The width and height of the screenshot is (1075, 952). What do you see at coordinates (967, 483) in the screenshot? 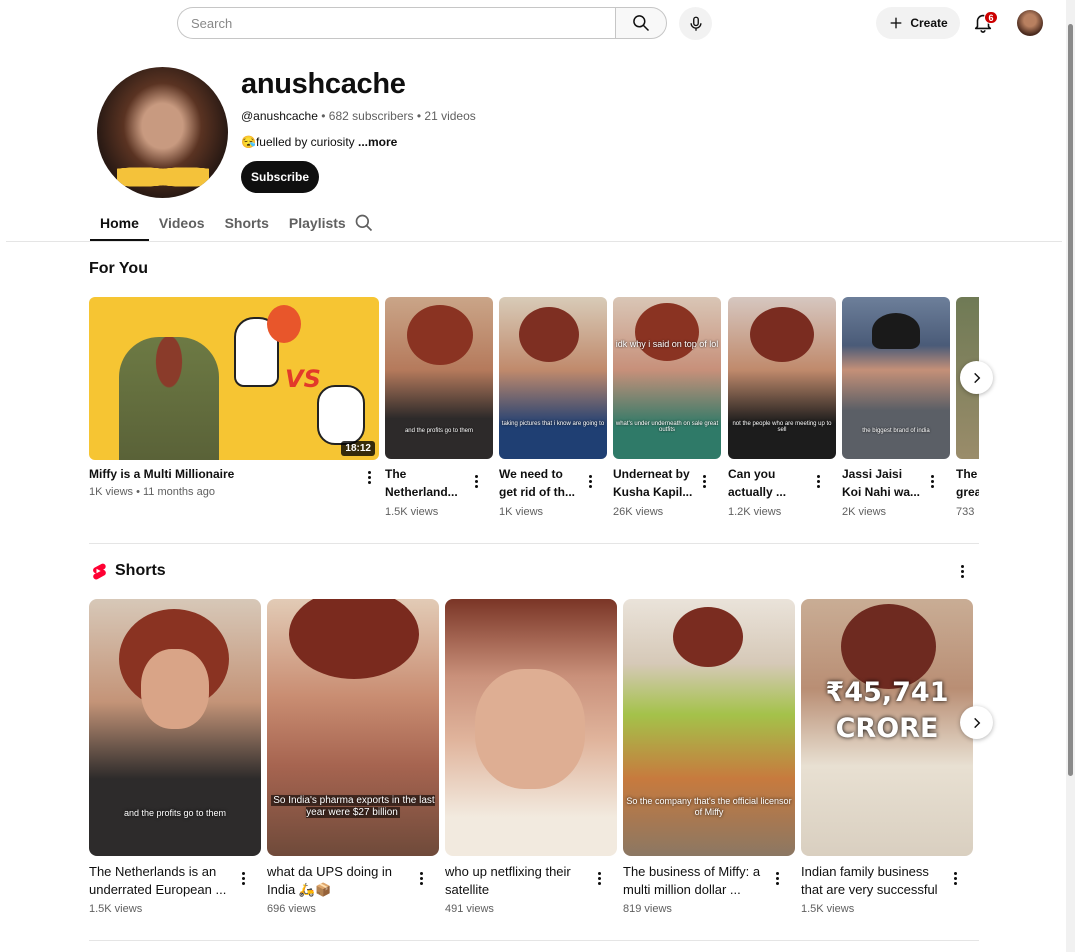
I see `video-title: The great` at bounding box center [967, 483].